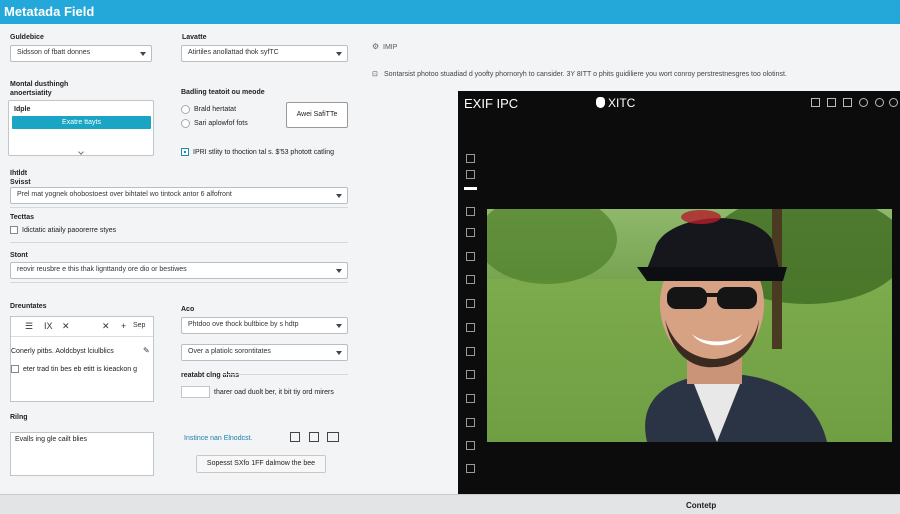 The height and width of the screenshot is (514, 900). What do you see at coordinates (19, 417) in the screenshot?
I see `rilng-label: Rilng` at bounding box center [19, 417].